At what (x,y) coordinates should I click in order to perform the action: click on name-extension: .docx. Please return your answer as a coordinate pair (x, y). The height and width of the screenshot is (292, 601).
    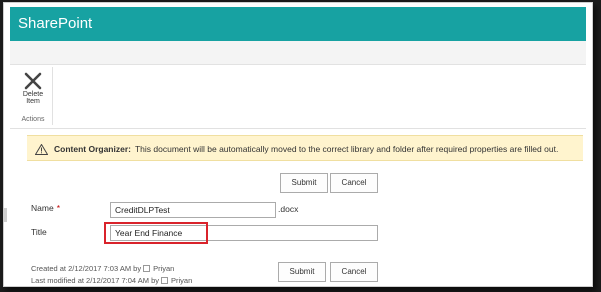
    Looking at the image, I should click on (288, 209).